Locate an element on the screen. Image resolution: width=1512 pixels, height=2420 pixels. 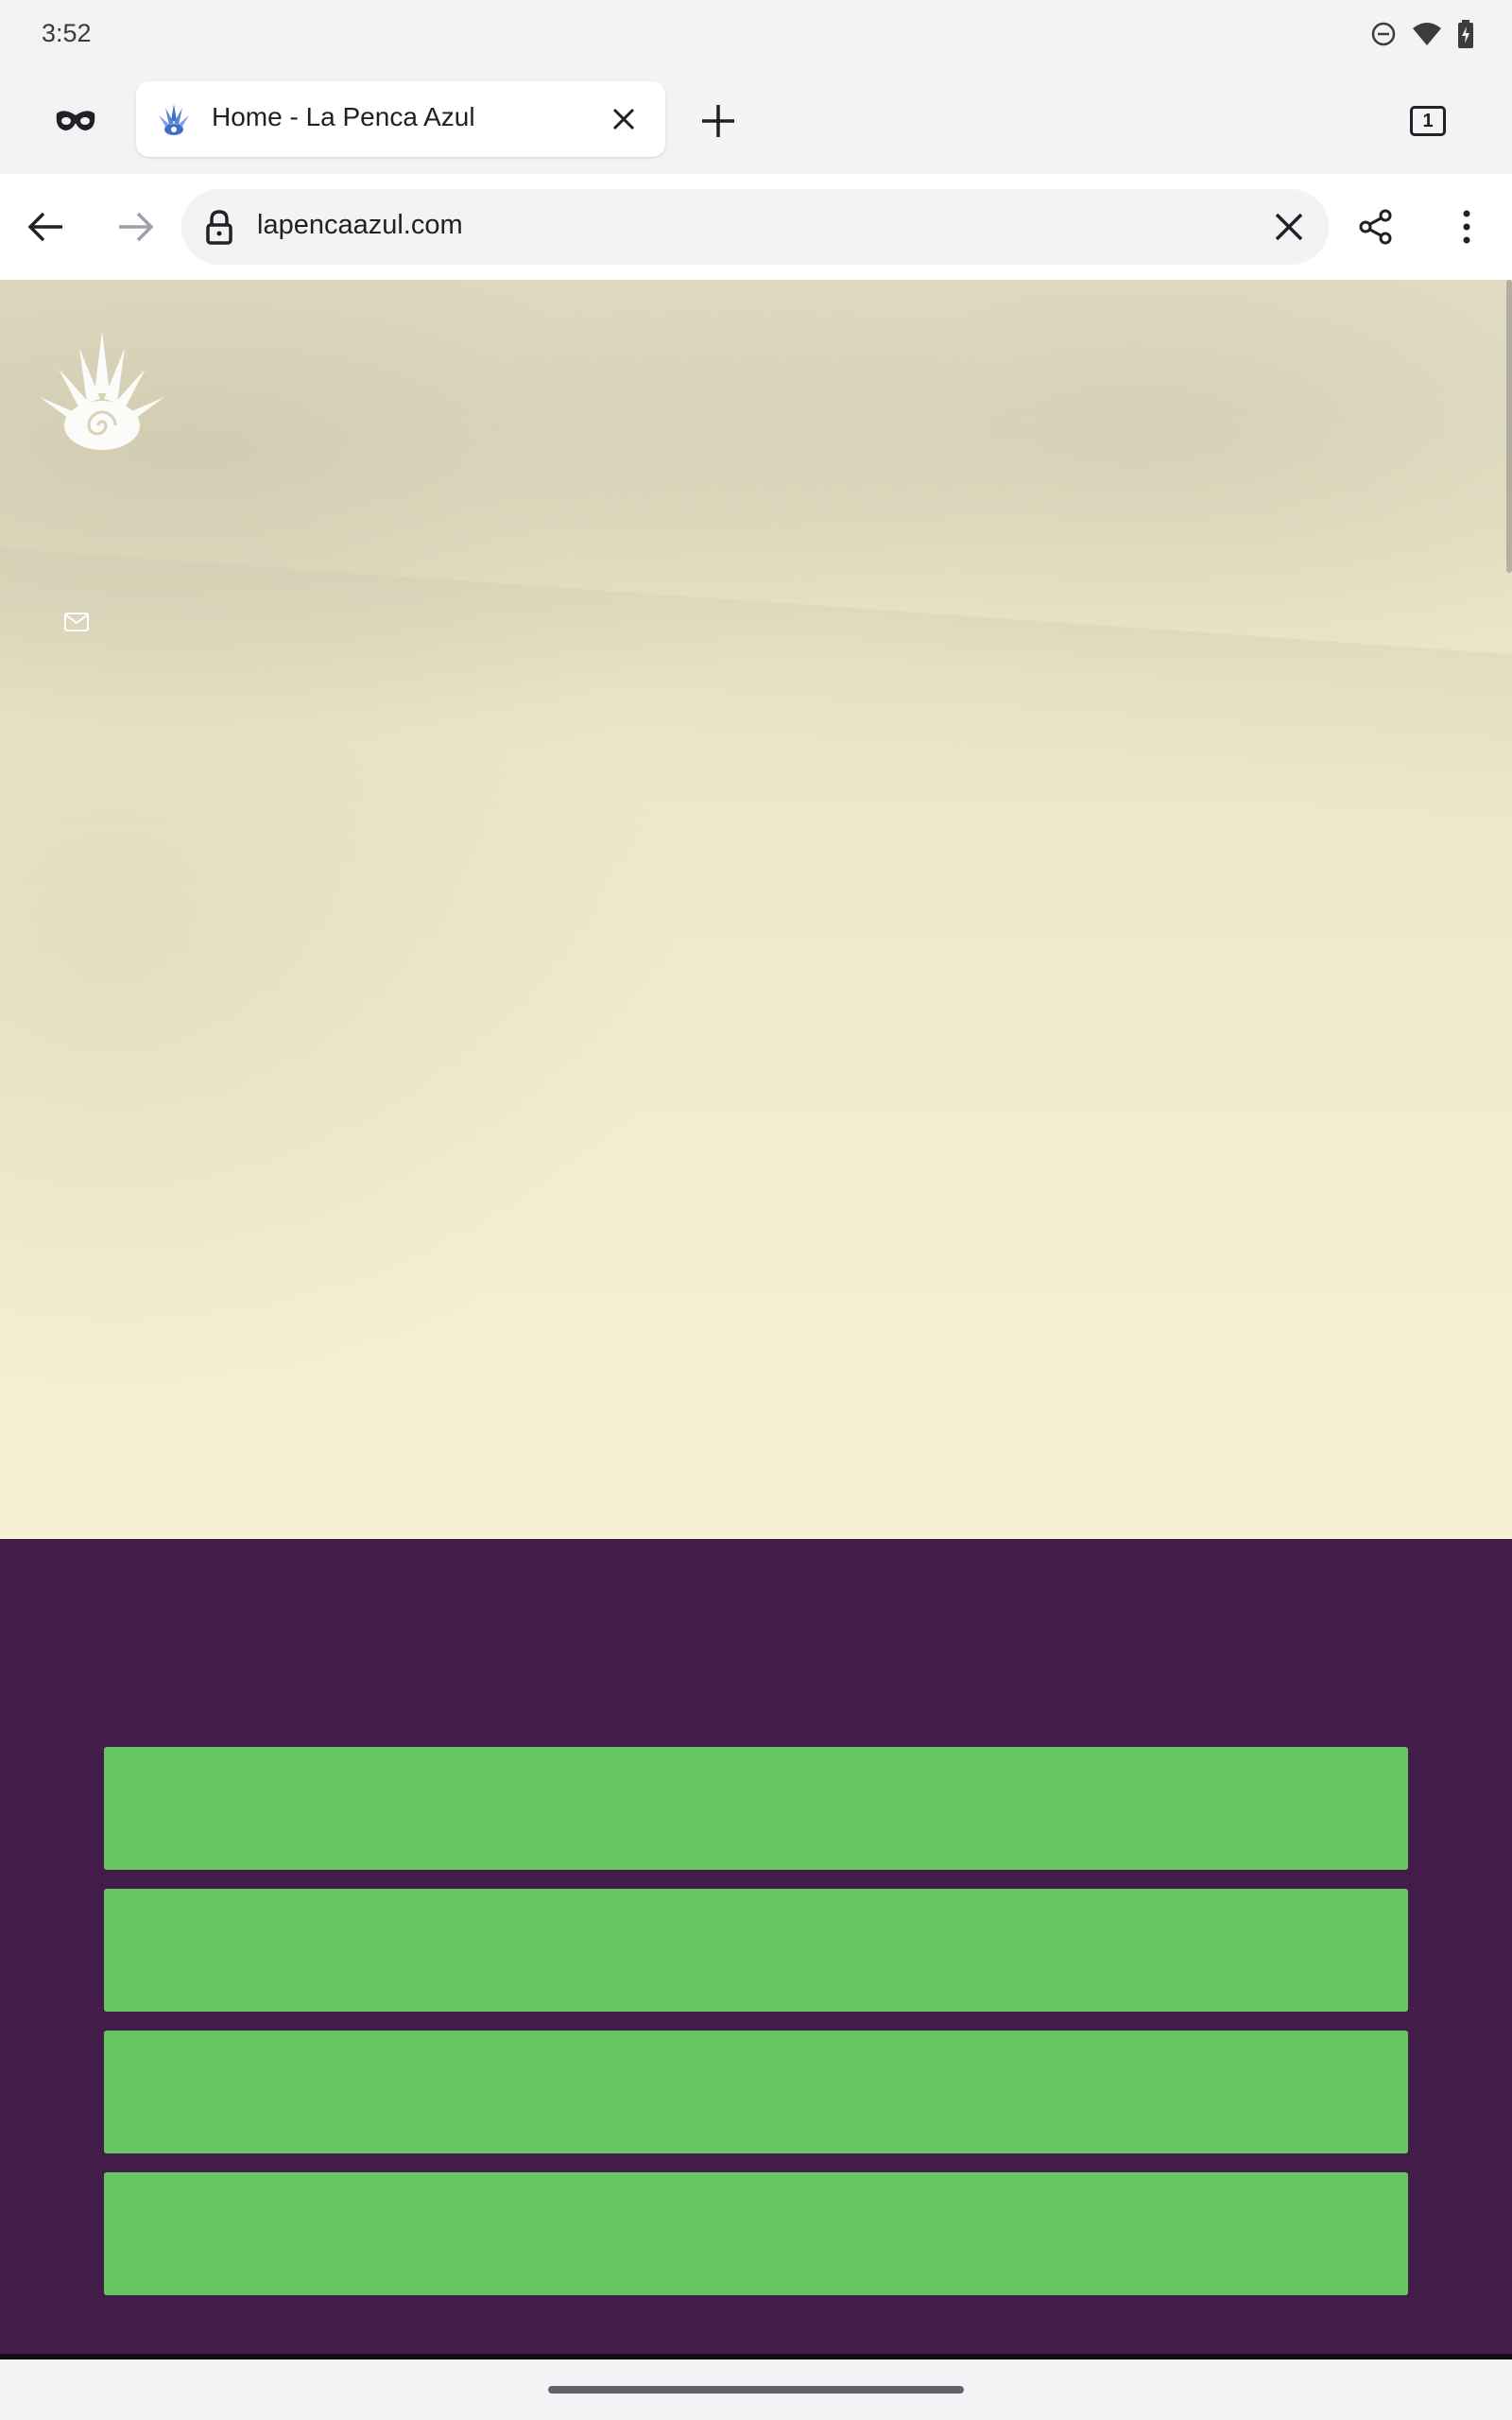
share-button is located at coordinates (1375, 226).